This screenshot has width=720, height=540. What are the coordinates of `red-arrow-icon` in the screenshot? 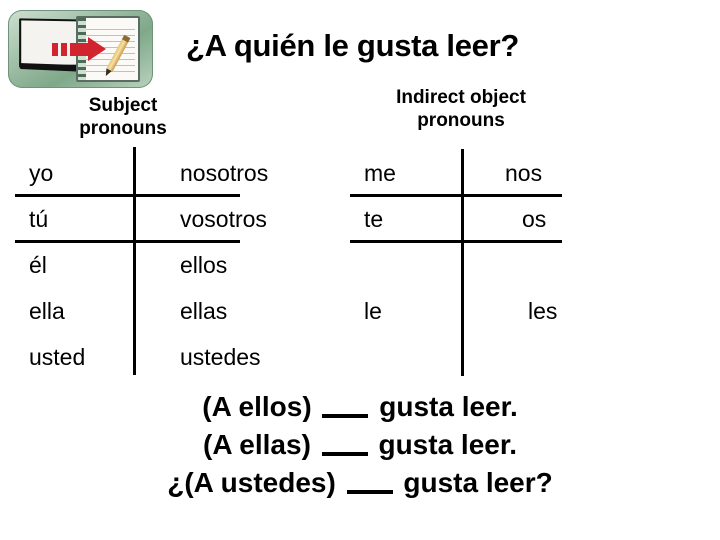 It's located at (79, 49).